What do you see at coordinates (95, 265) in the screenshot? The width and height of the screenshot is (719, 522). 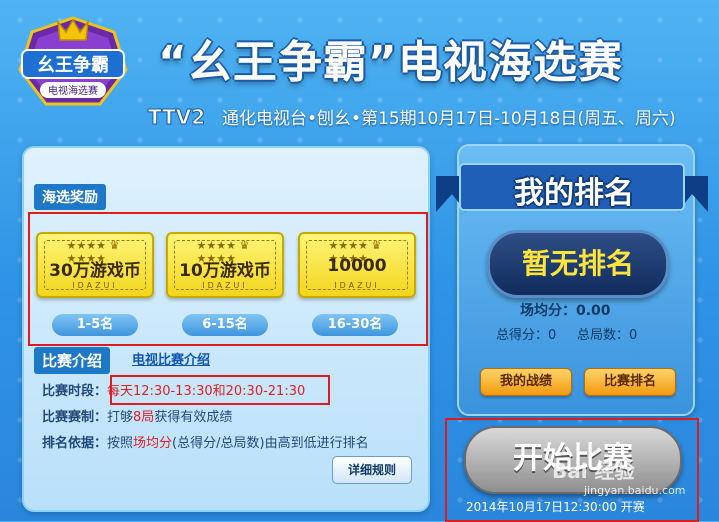 I see `prize-card-1: ★★★★ ♛ ★★★★ 30万游戏币 IDAZUI` at bounding box center [95, 265].